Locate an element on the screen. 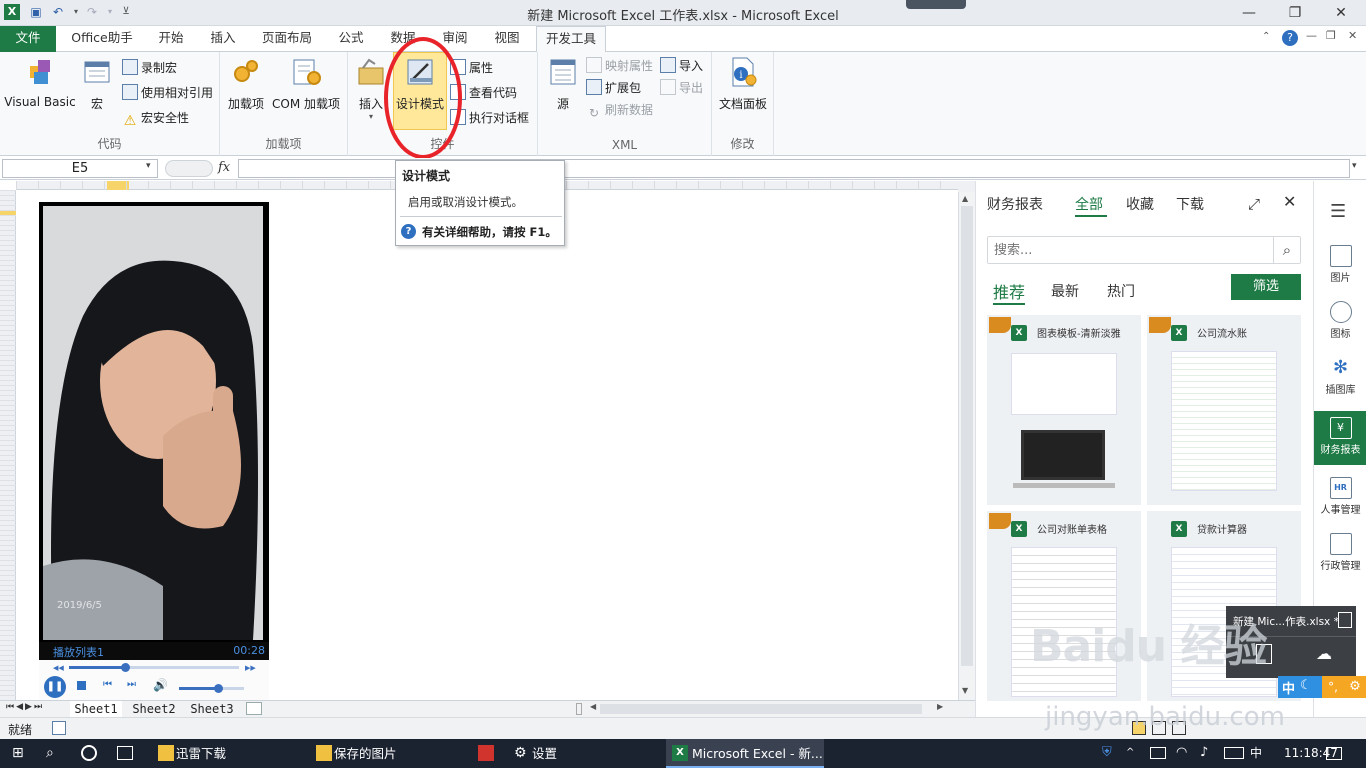 This screenshot has height=768, width=1366. expand-icon: ⤢ is located at coordinates (1254, 204).